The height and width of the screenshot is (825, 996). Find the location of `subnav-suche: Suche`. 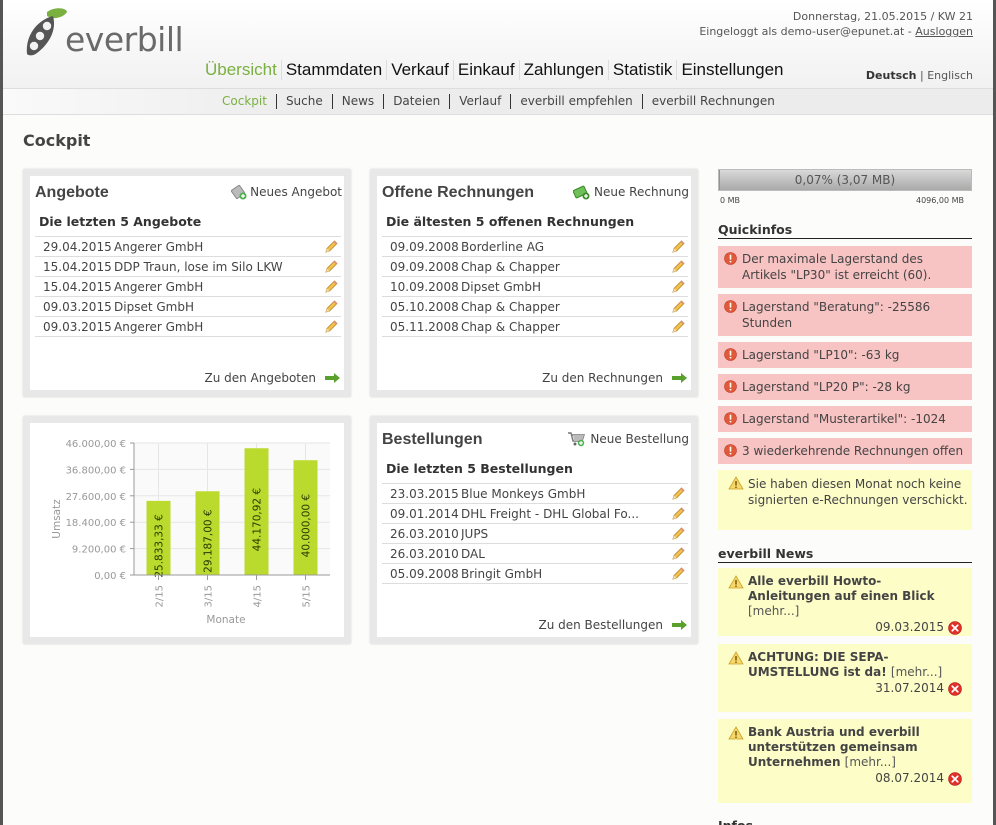

subnav-suche: Suche is located at coordinates (303, 101).